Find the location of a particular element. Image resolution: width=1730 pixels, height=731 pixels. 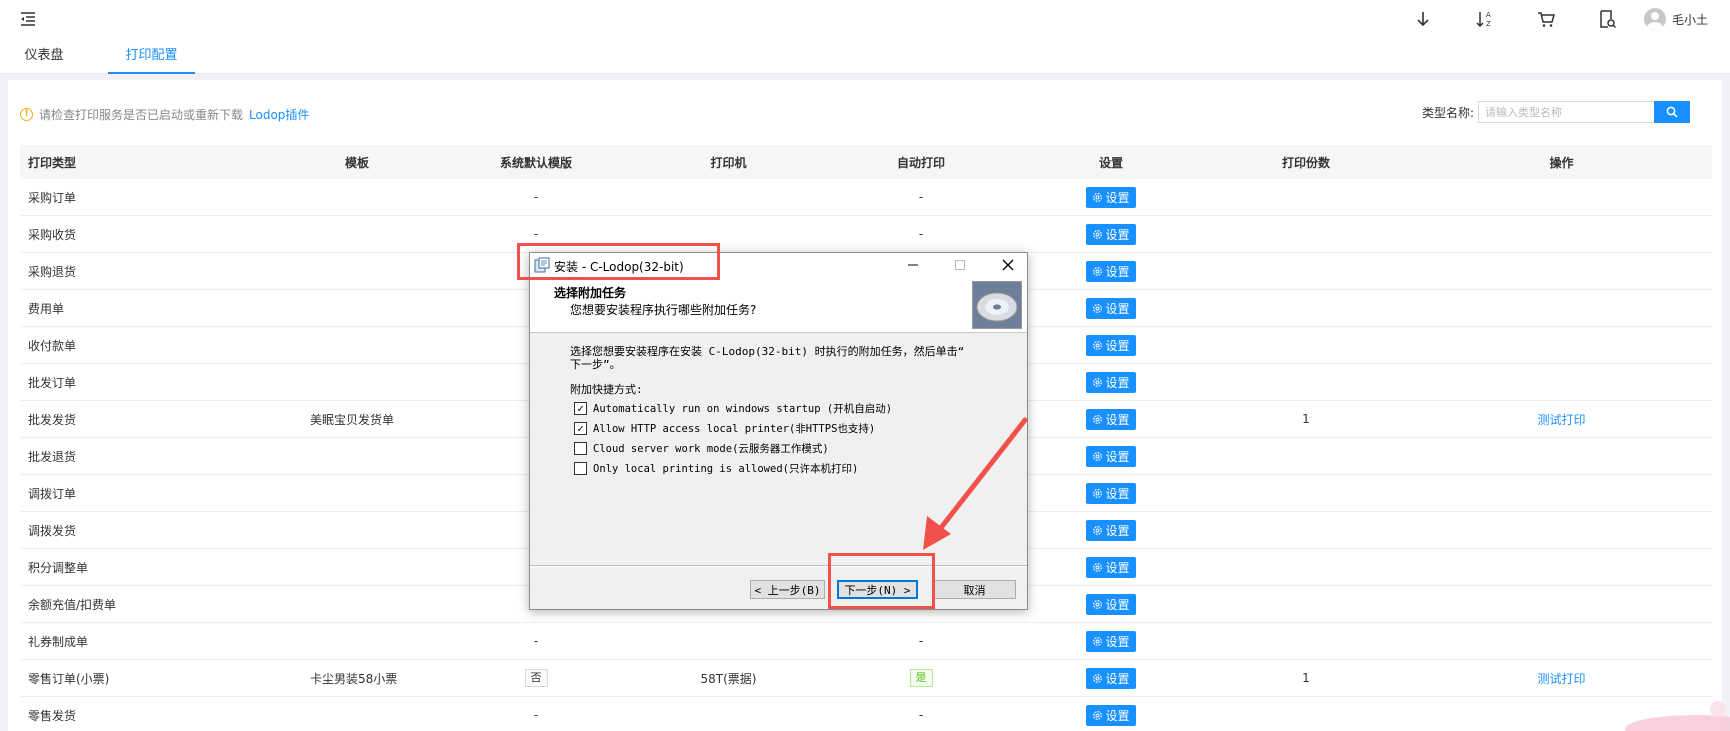

checkbox-autostart: ✓ is located at coordinates (580, 408).